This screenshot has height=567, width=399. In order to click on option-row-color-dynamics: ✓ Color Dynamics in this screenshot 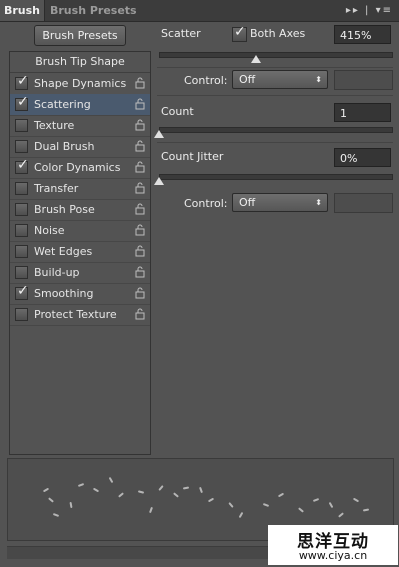, I will do `click(80, 168)`.